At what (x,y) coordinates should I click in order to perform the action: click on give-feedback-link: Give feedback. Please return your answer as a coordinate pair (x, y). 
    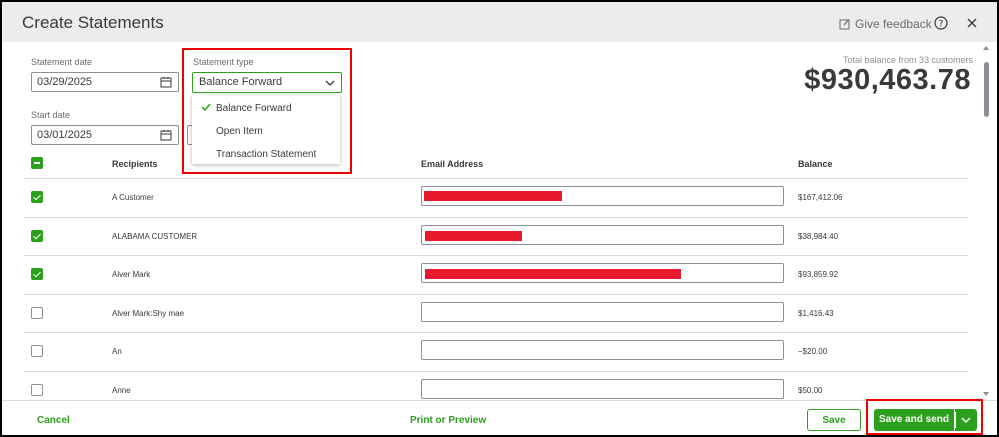
    Looking at the image, I should click on (885, 24).